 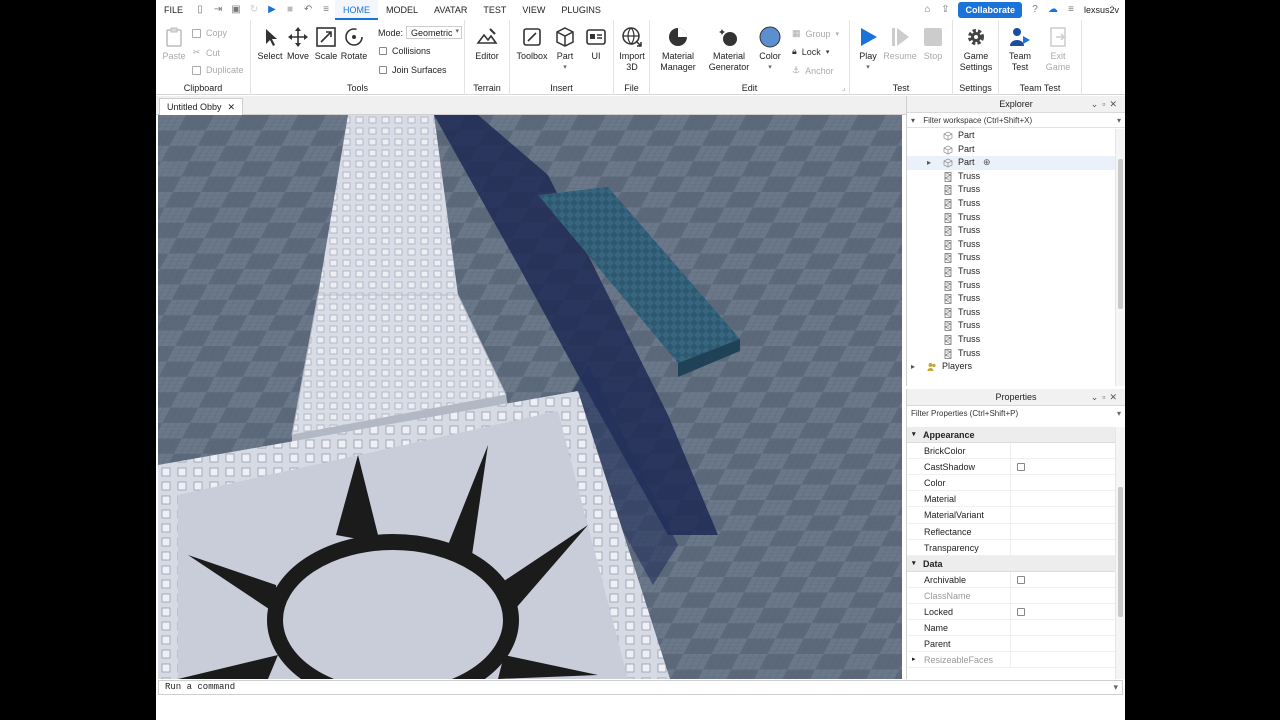 I want to click on team-test-button: Team Test, so click(x=1020, y=48).